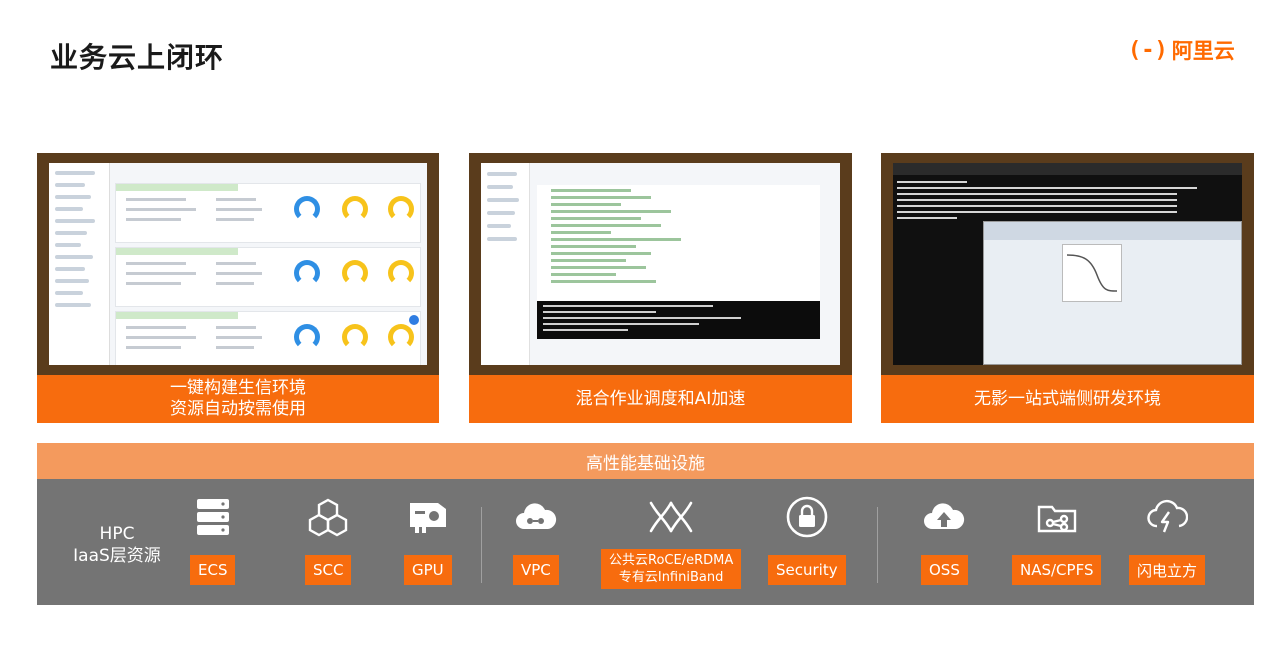 The width and height of the screenshot is (1280, 645). What do you see at coordinates (807, 570) in the screenshot?
I see `infra-label: Security` at bounding box center [807, 570].